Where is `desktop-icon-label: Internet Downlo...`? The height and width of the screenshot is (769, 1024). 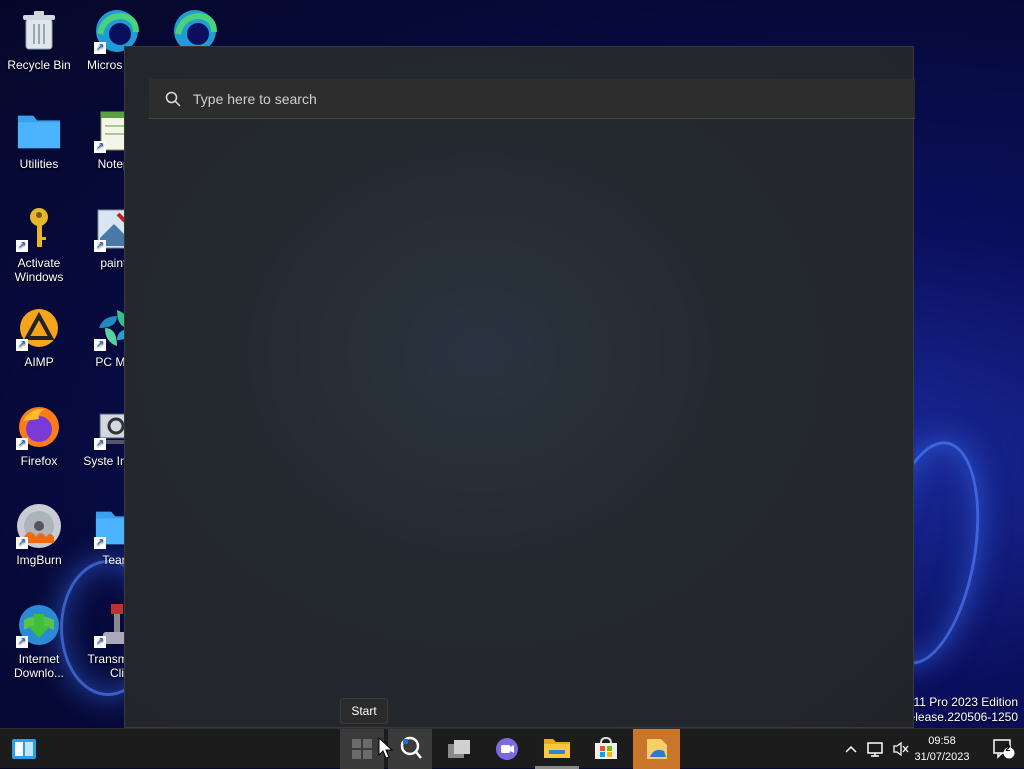 desktop-icon-label: Internet Downlo... is located at coordinates (39, 666).